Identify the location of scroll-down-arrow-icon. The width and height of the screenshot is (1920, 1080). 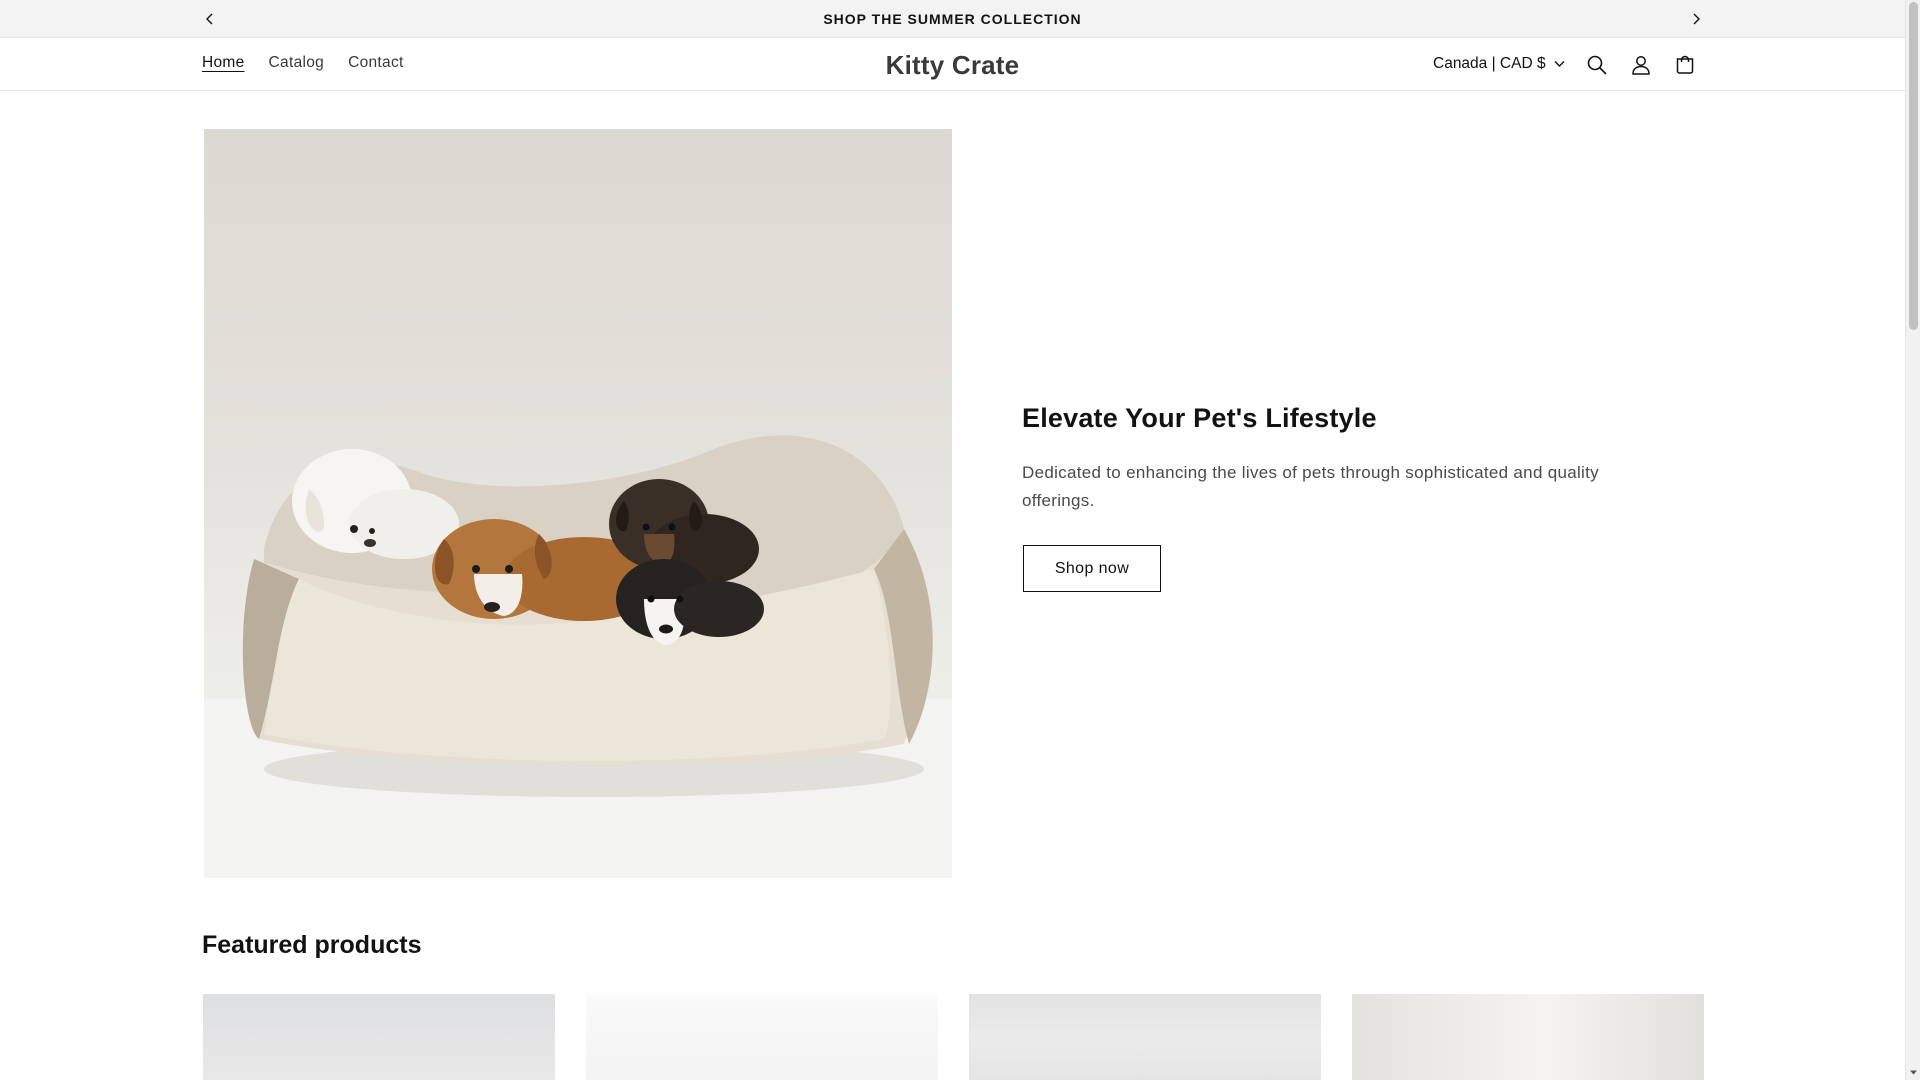
(1913, 1072).